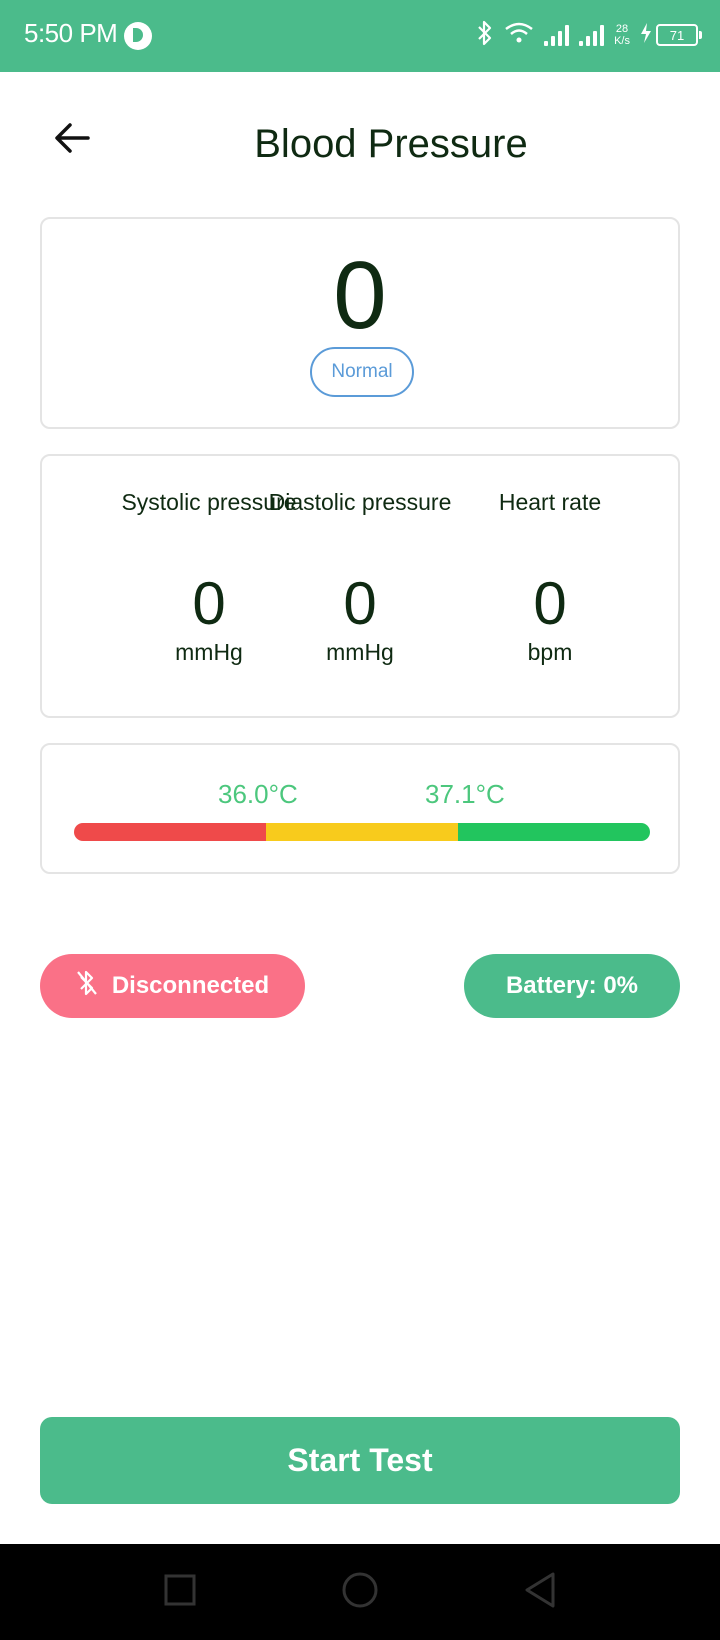 Image resolution: width=720 pixels, height=1640 pixels. I want to click on range-card: 36.0°C 37.1°C, so click(360, 808).